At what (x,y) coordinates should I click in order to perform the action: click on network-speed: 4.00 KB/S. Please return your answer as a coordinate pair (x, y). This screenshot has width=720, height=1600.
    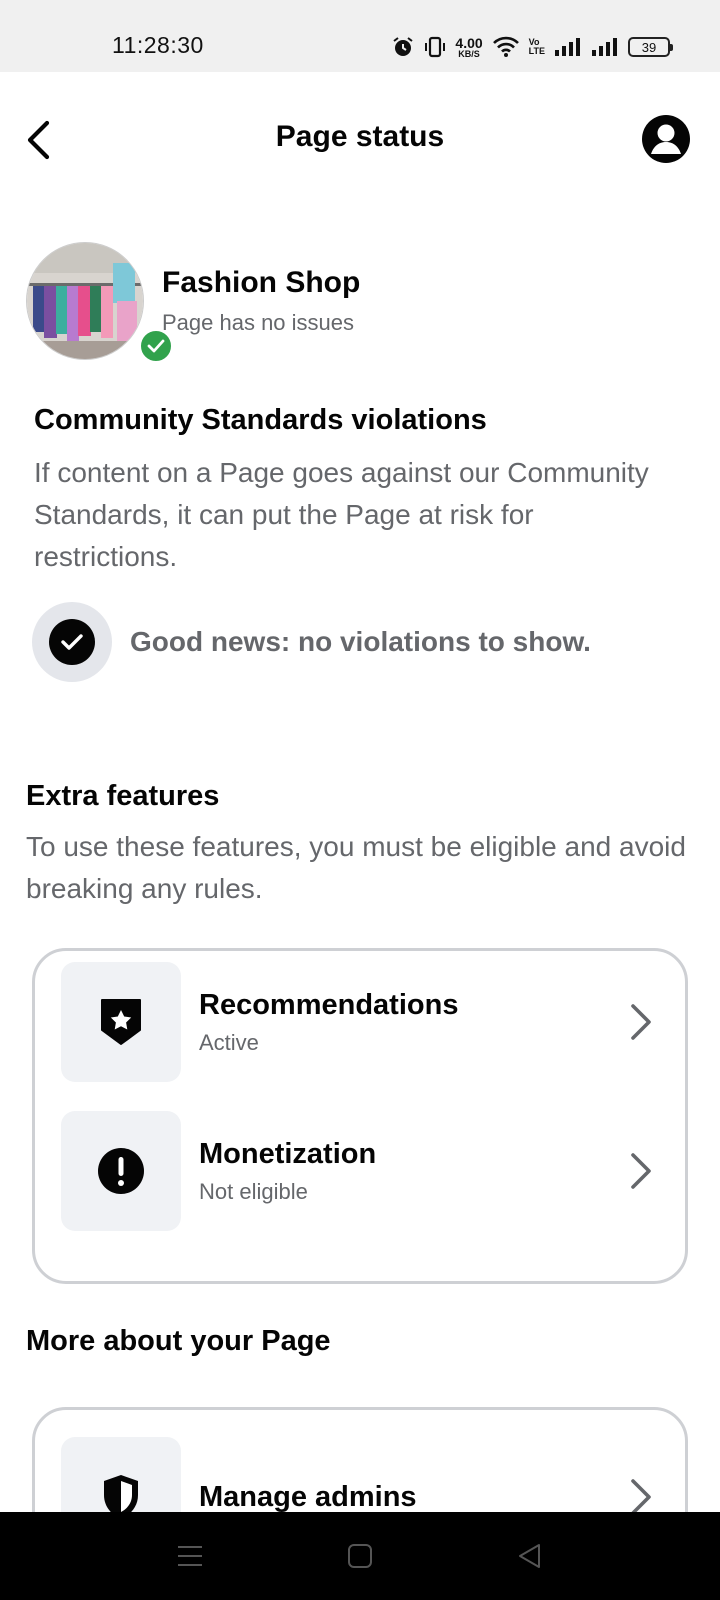
    Looking at the image, I should click on (469, 46).